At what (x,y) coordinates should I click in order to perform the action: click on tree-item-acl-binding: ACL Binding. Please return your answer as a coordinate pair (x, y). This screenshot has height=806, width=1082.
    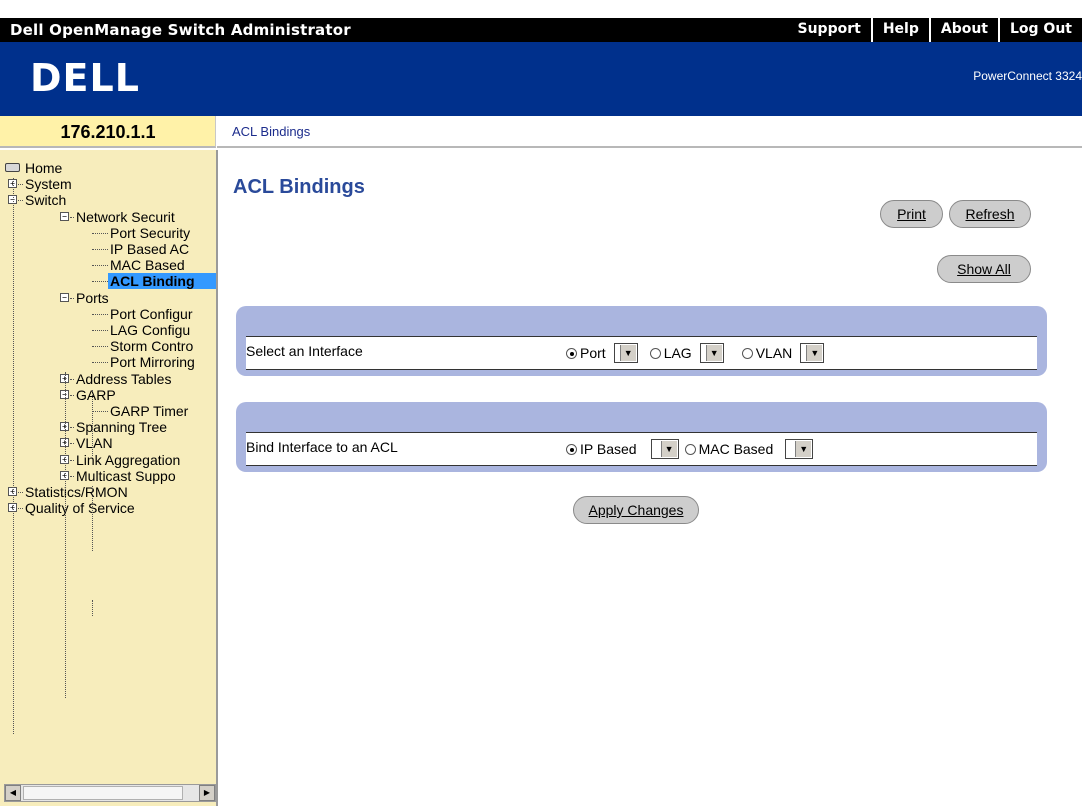
    Looking at the image, I should click on (162, 281).